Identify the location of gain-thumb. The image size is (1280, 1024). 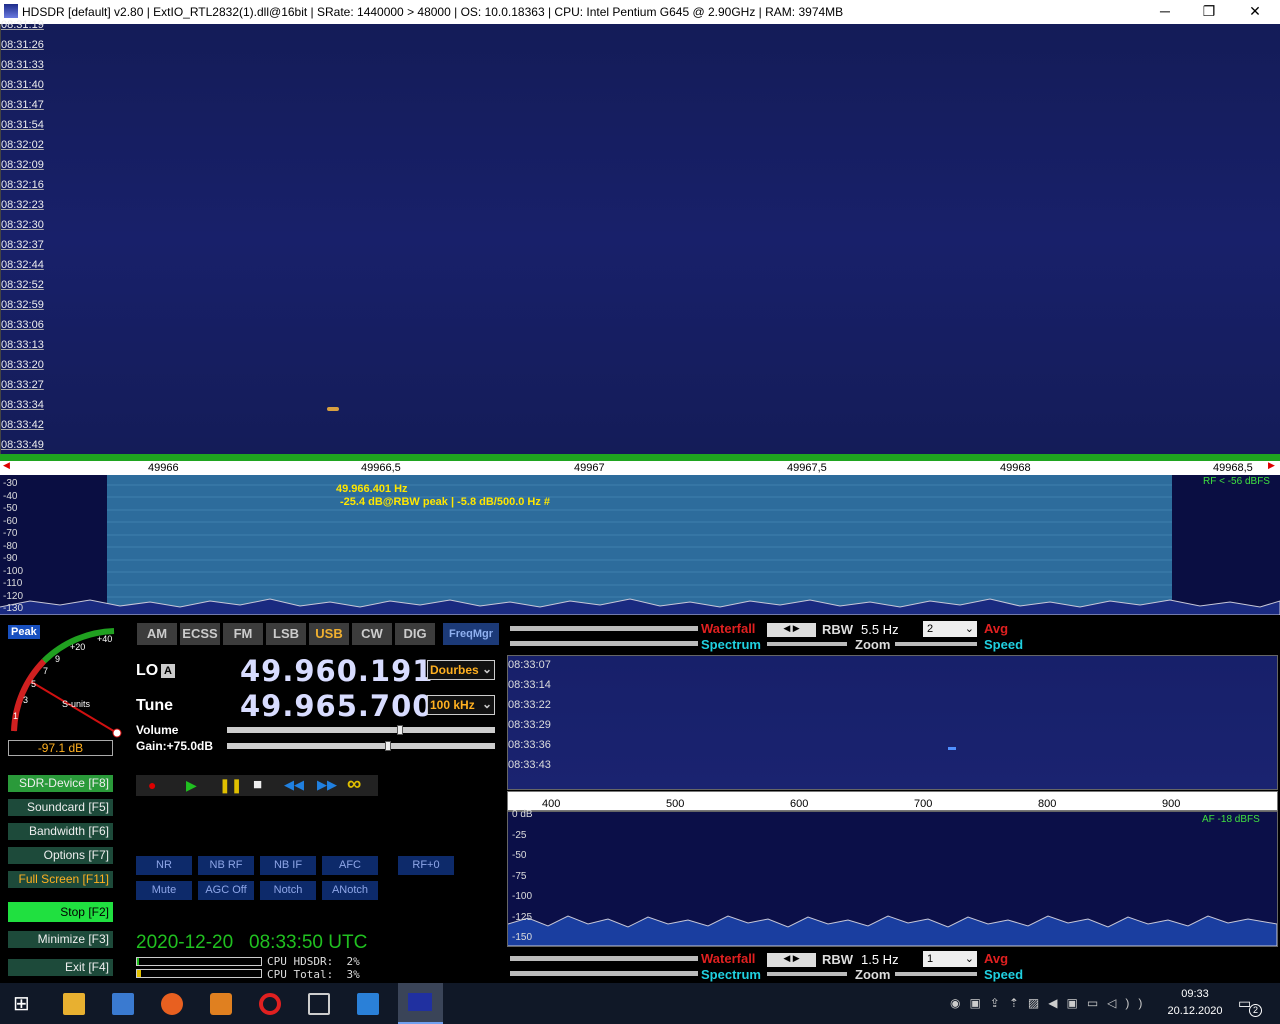
(388, 746).